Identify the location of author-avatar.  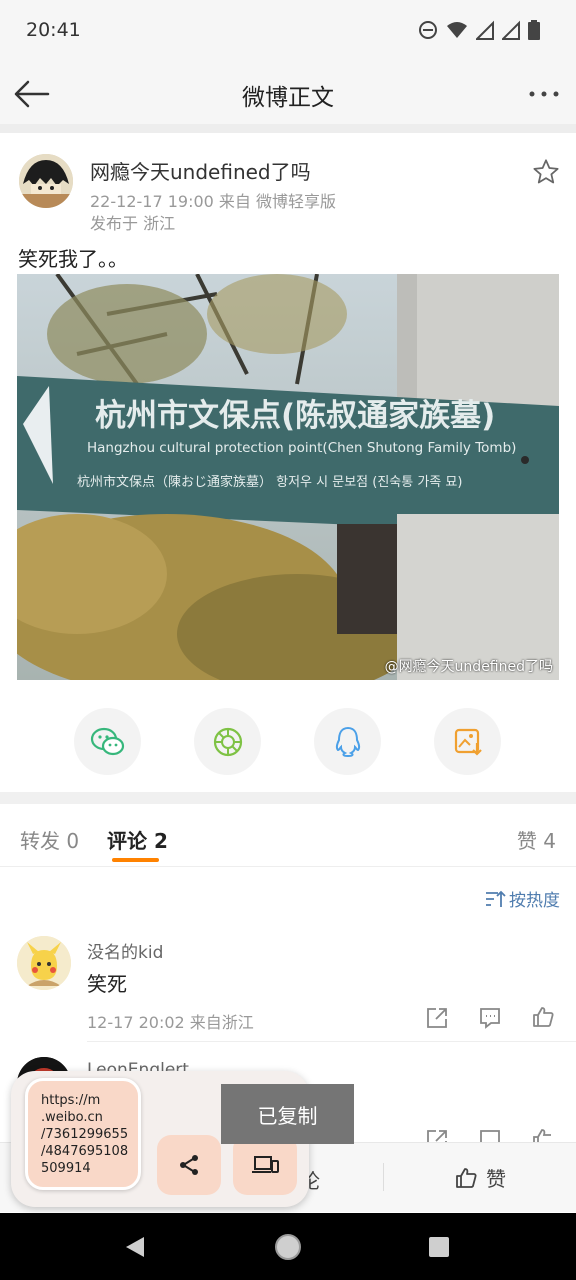
(46, 181).